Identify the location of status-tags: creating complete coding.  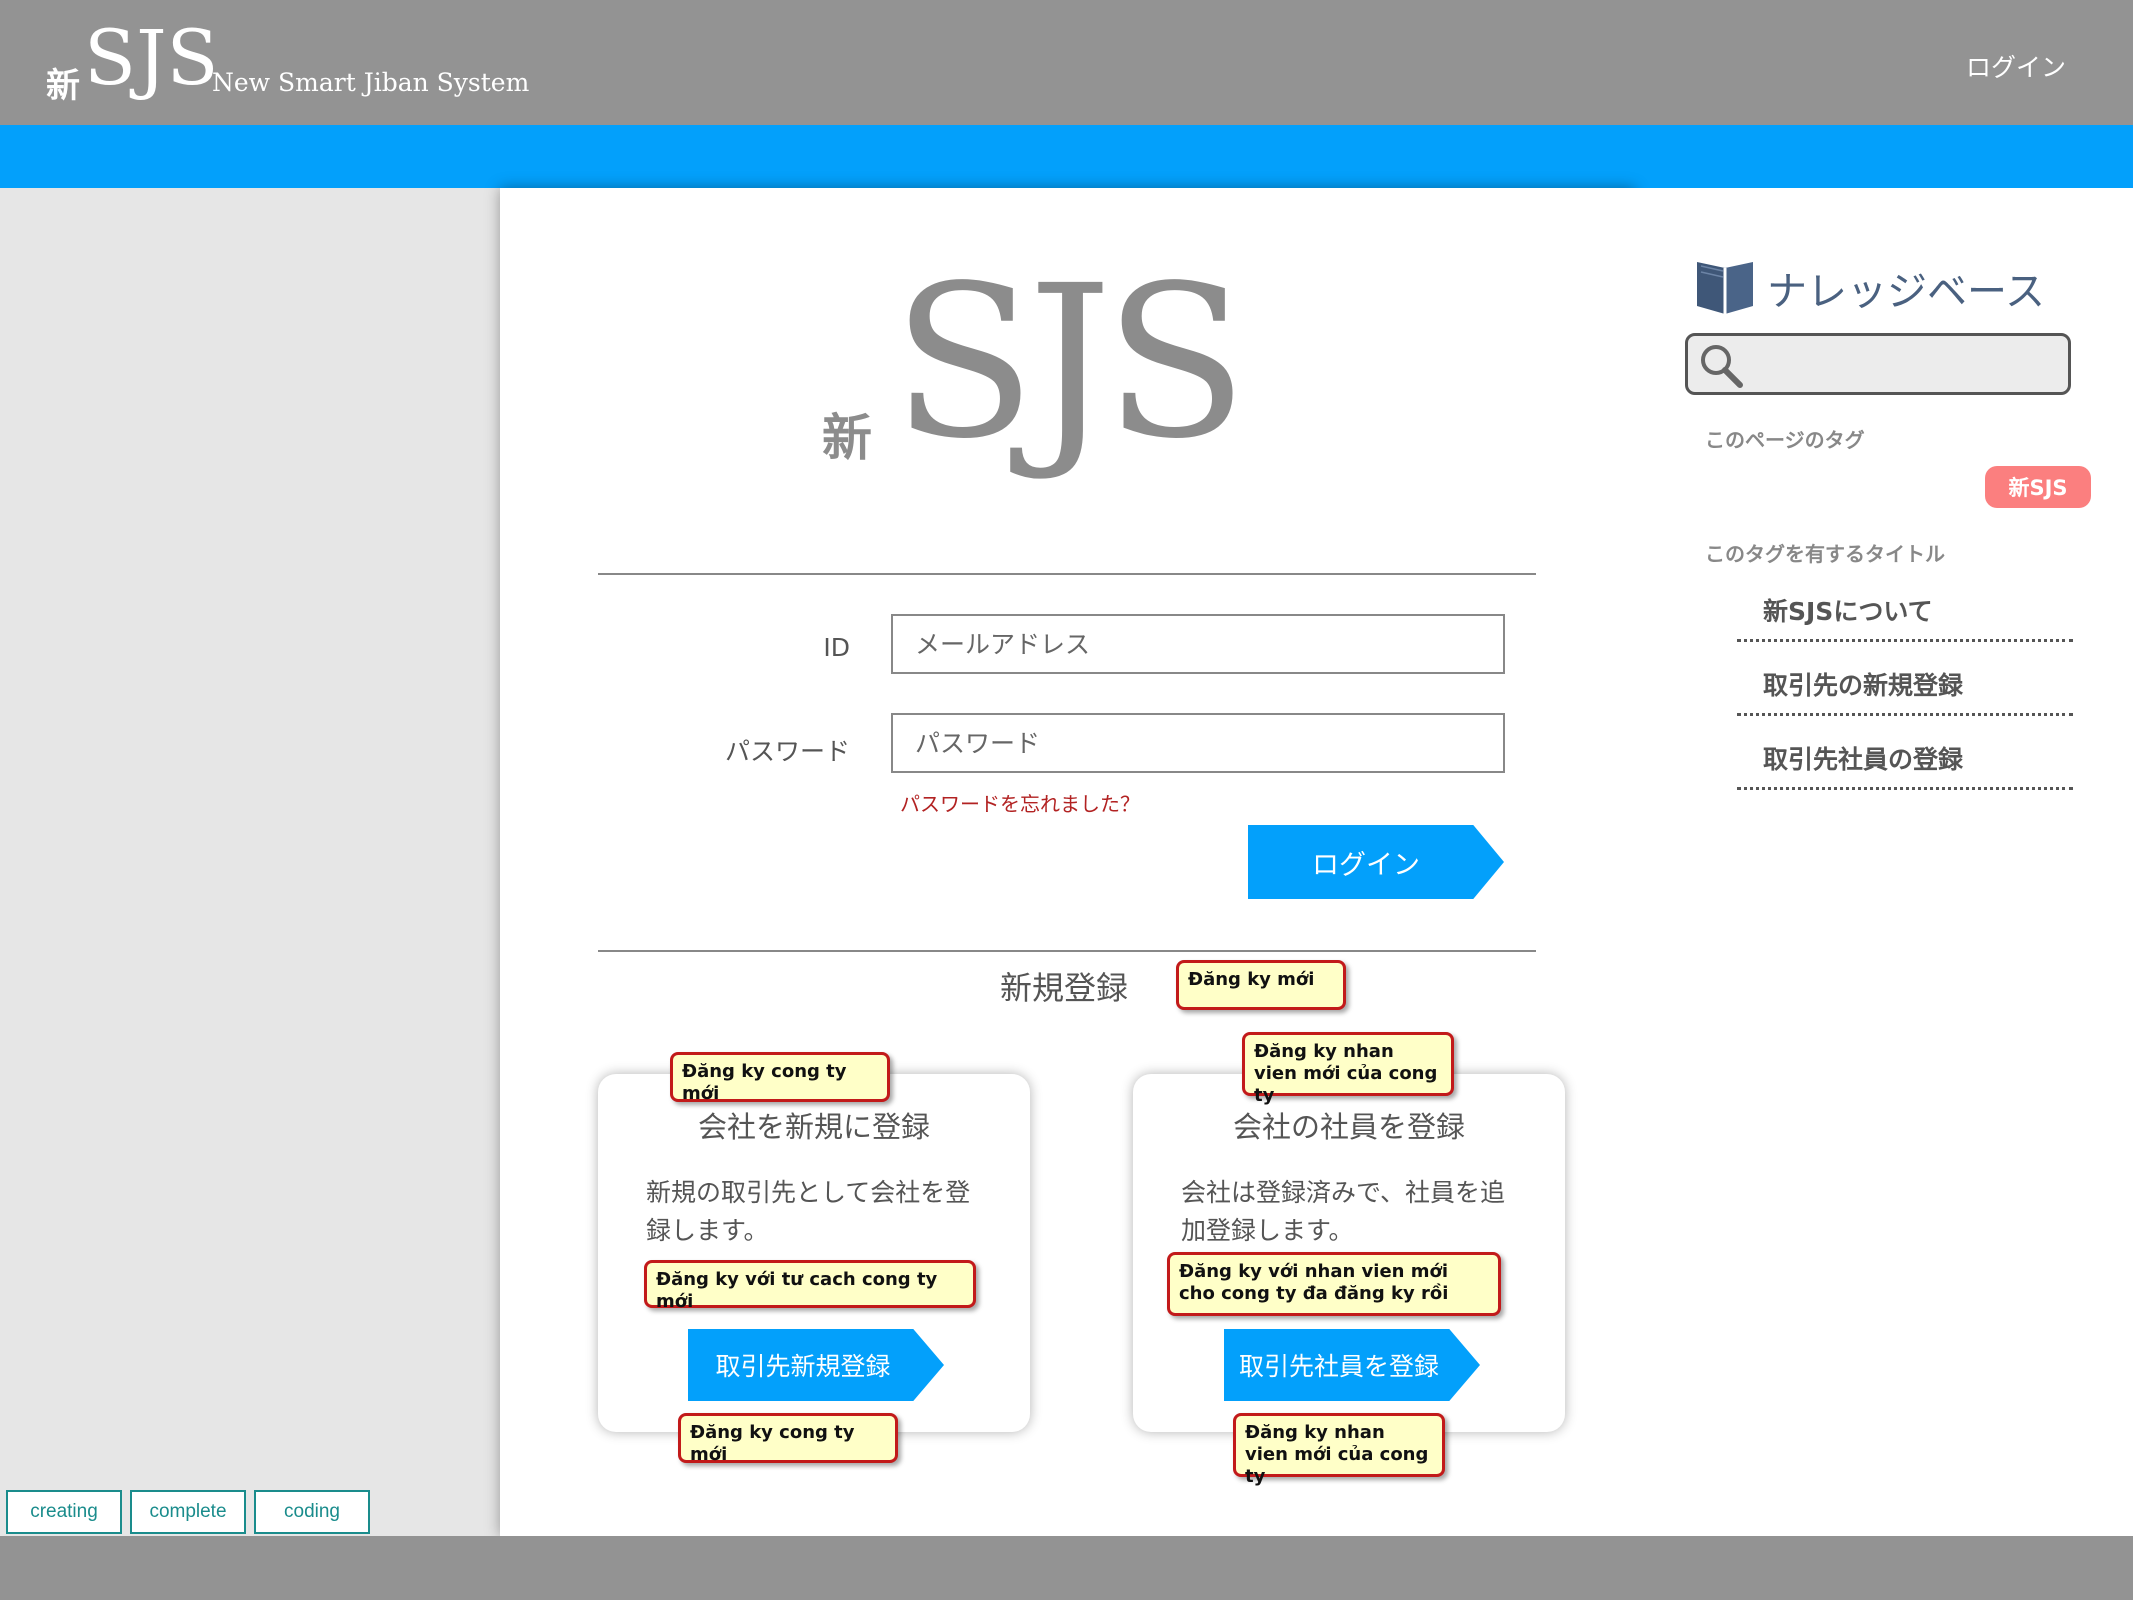
(188, 1512).